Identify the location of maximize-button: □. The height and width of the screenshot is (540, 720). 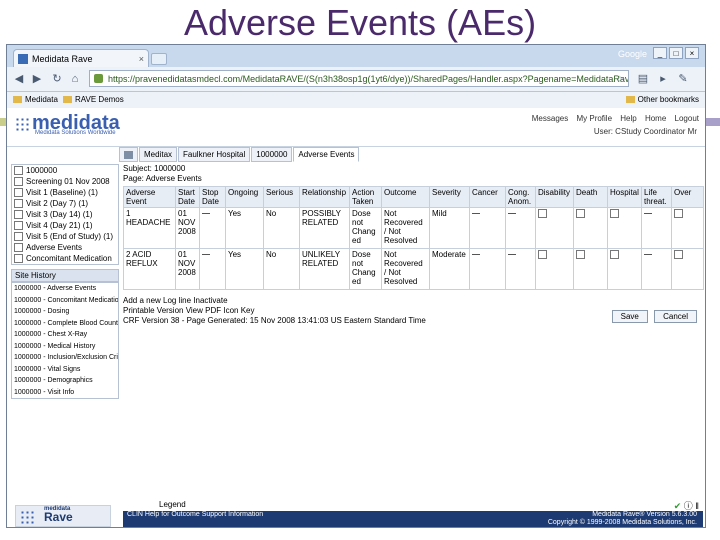
(676, 53).